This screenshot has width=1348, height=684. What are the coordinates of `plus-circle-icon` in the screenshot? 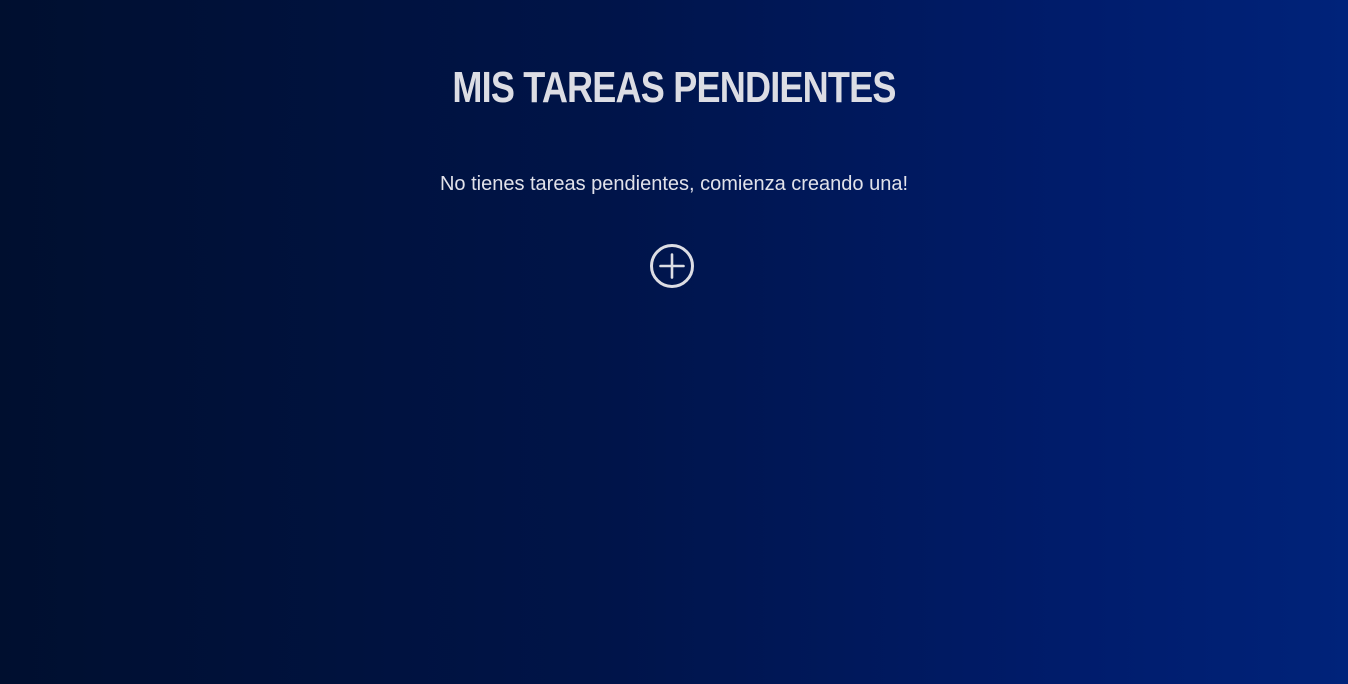 It's located at (672, 266).